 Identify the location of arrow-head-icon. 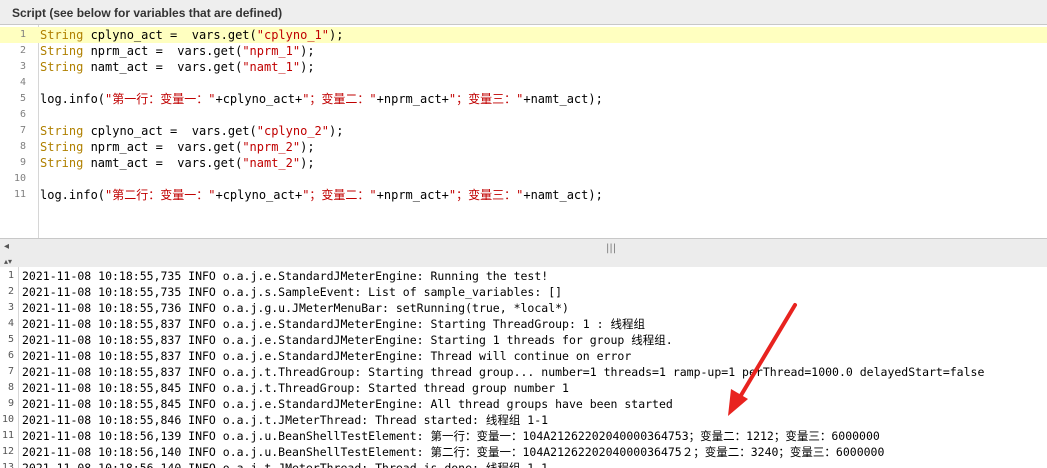
(738, 402).